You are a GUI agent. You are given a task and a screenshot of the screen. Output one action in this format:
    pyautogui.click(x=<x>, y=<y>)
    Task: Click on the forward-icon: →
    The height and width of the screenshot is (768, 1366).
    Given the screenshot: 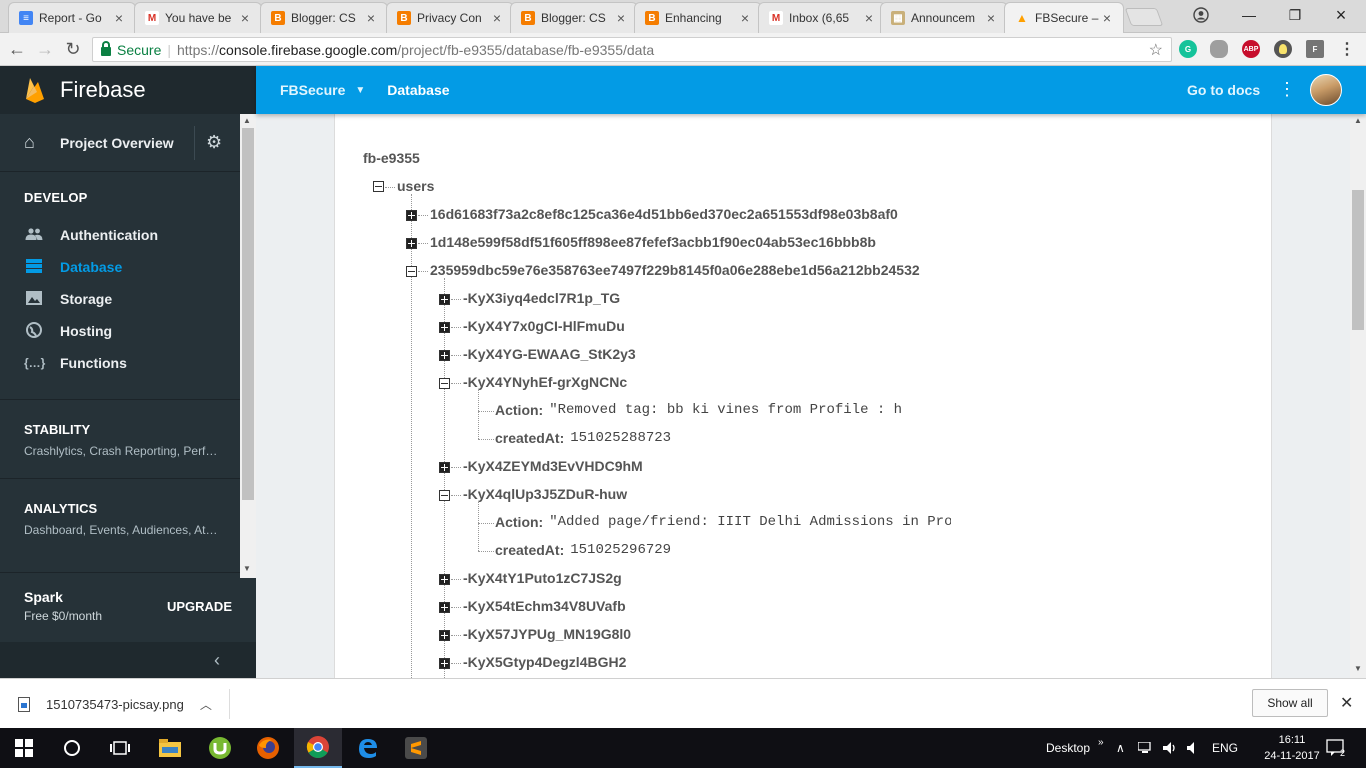 What is the action you would take?
    pyautogui.click(x=45, y=49)
    